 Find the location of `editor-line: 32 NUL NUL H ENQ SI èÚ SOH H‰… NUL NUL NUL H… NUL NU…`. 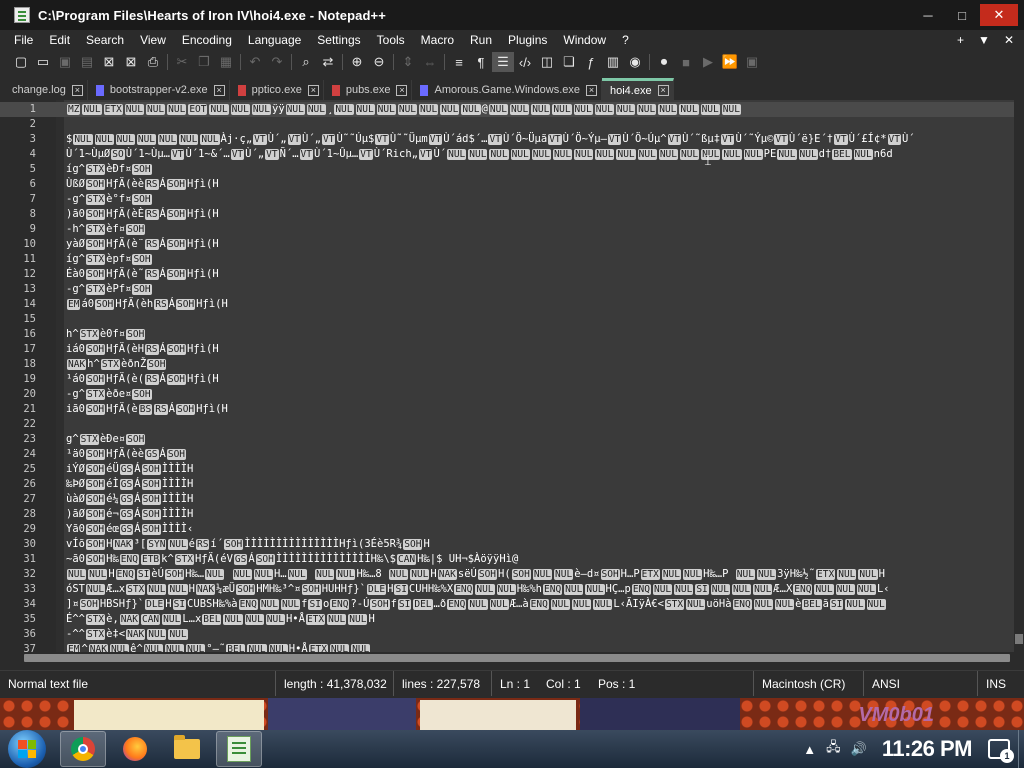

editor-line: 32 NUL NUL H ENQ SI èÚ SOH H‰… NUL NUL NUL H… NUL NU… is located at coordinates (512, 574).